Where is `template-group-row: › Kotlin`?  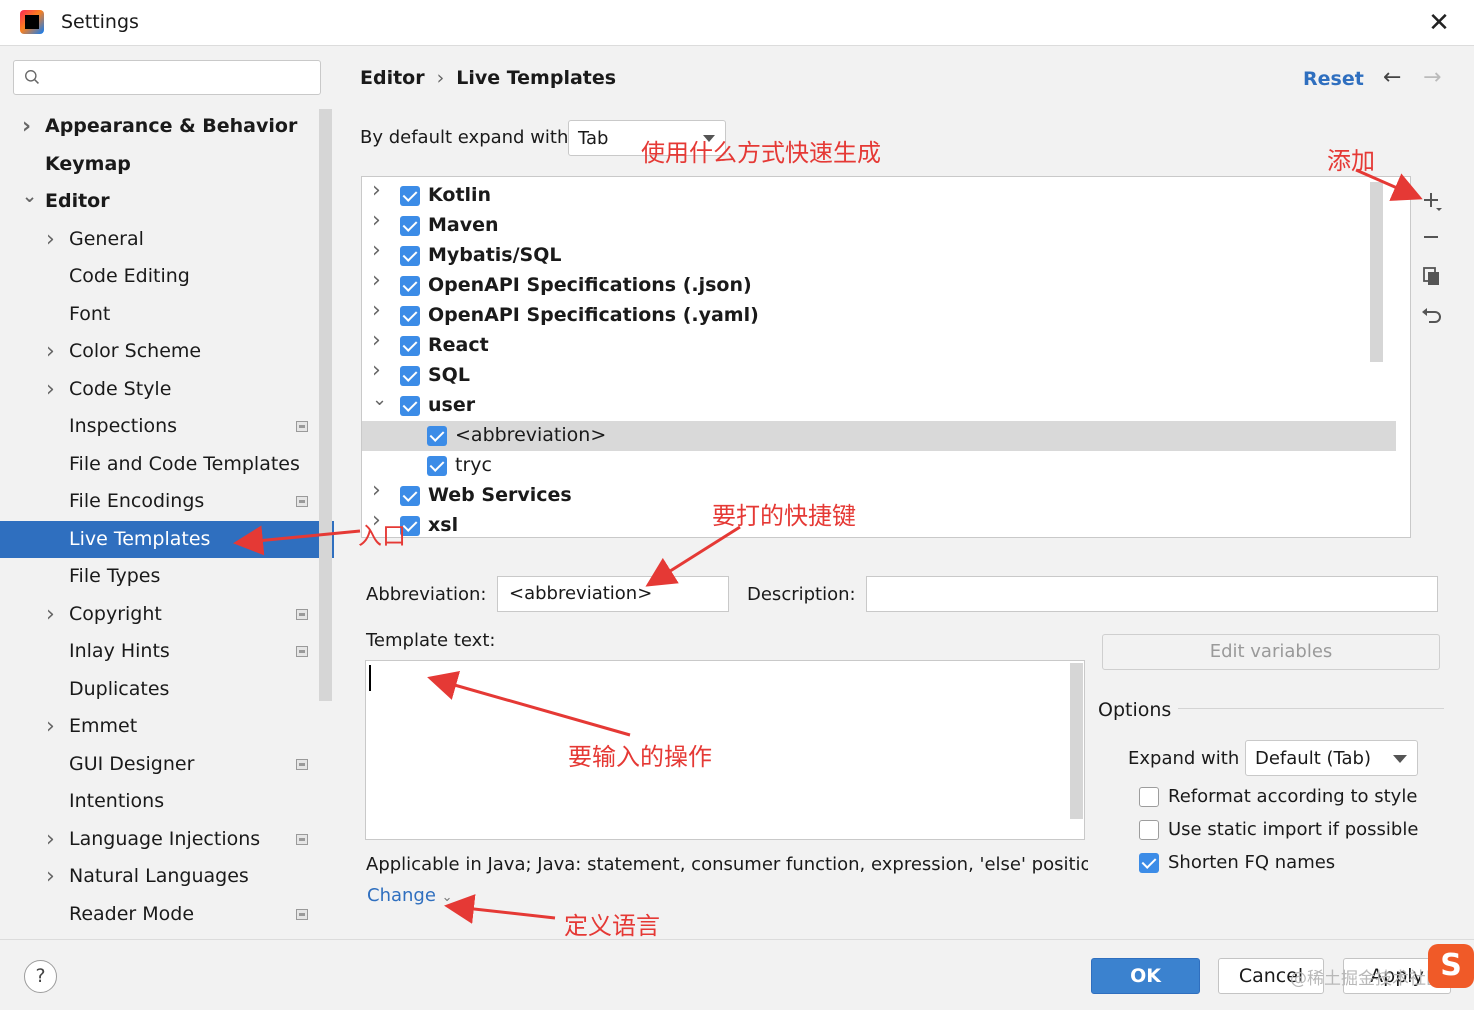
template-group-row: › Kotlin is located at coordinates (879, 194).